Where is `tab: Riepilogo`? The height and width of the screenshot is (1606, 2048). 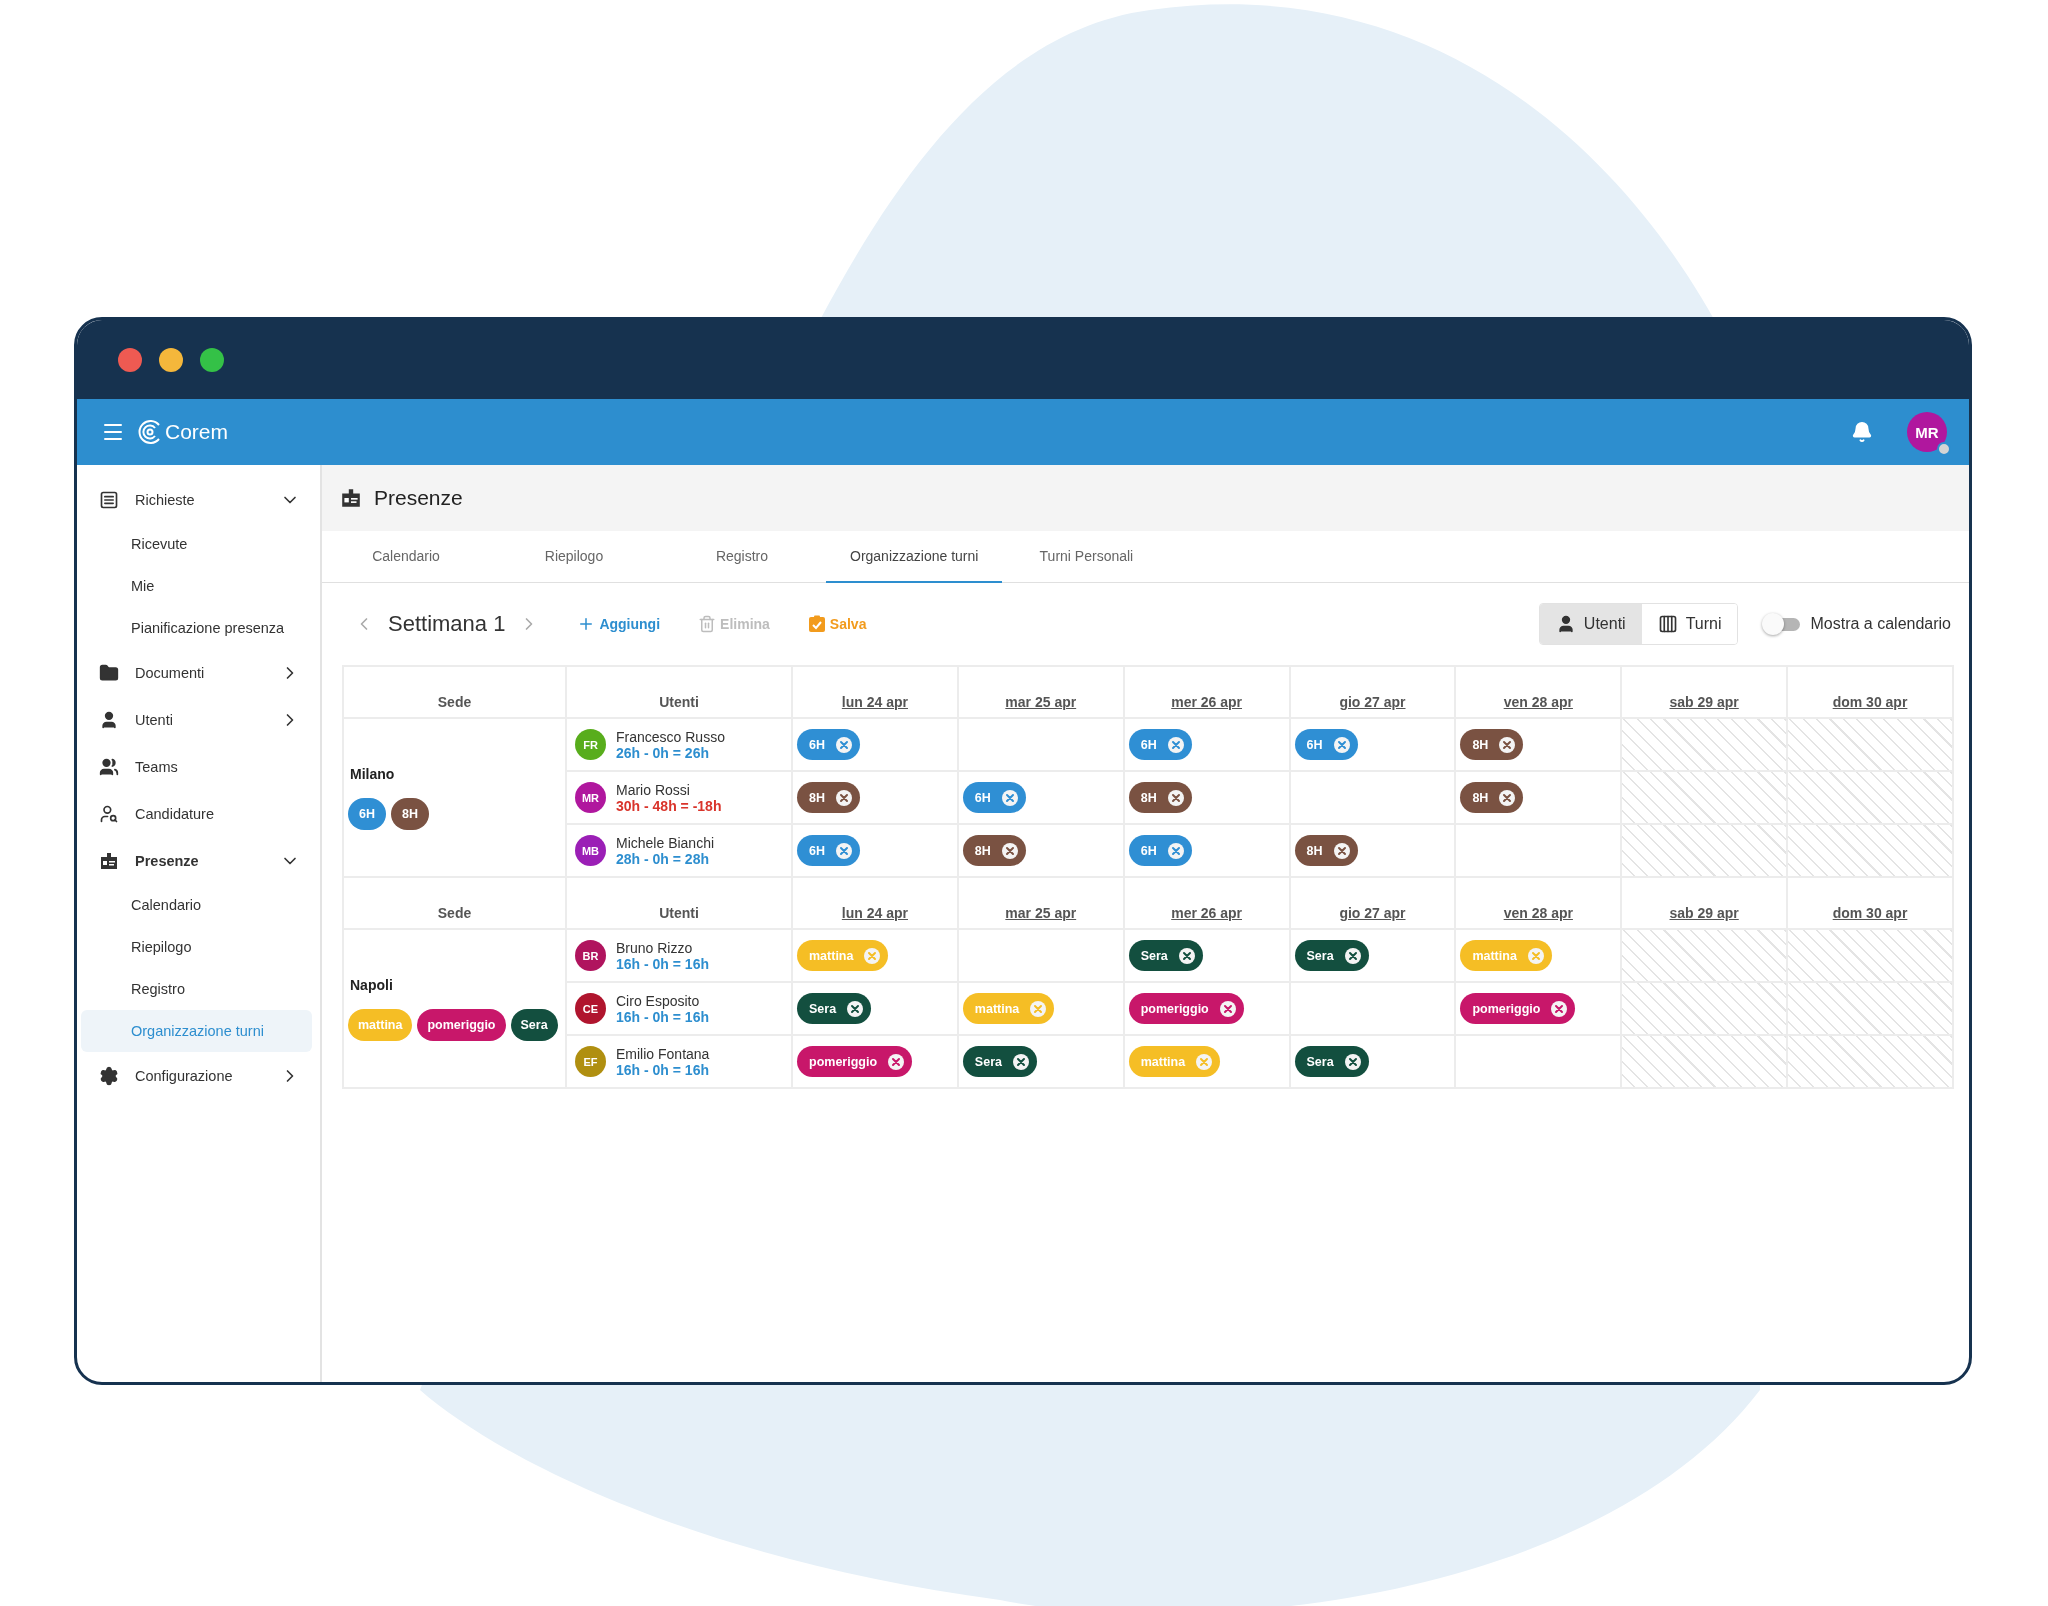
tab: Riepilogo is located at coordinates (574, 557).